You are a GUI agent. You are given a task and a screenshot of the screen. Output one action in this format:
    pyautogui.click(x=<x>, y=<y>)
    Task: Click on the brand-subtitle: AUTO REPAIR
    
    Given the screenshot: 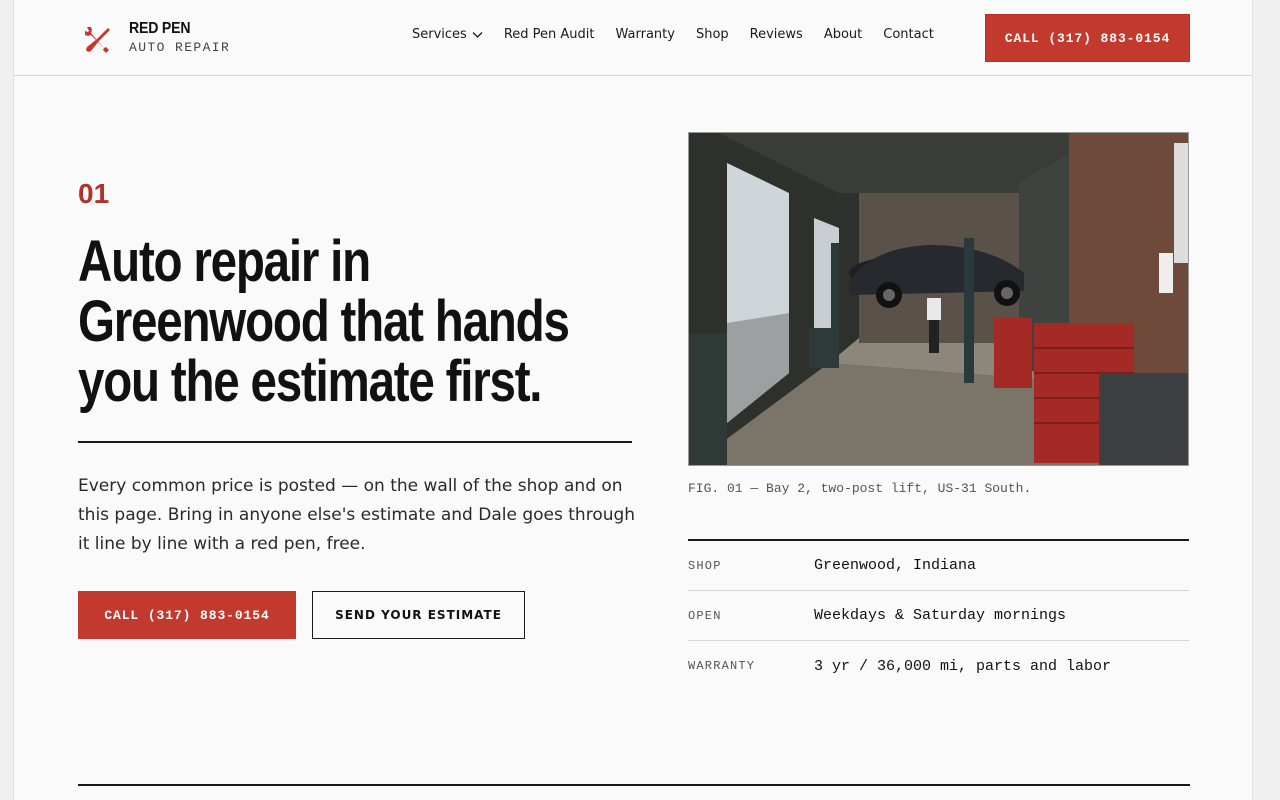 What is the action you would take?
    pyautogui.click(x=180, y=47)
    